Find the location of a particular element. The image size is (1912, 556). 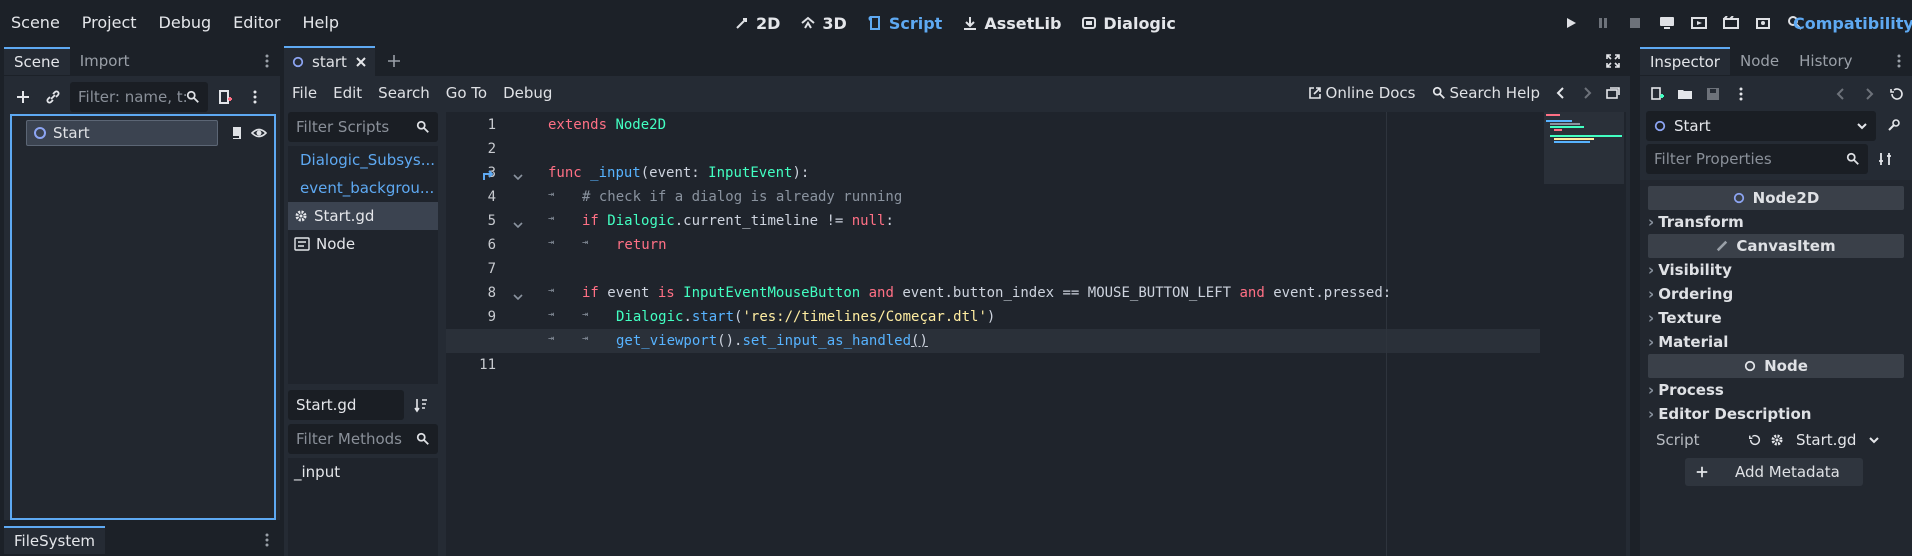

line-number: 4 is located at coordinates (491, 197).